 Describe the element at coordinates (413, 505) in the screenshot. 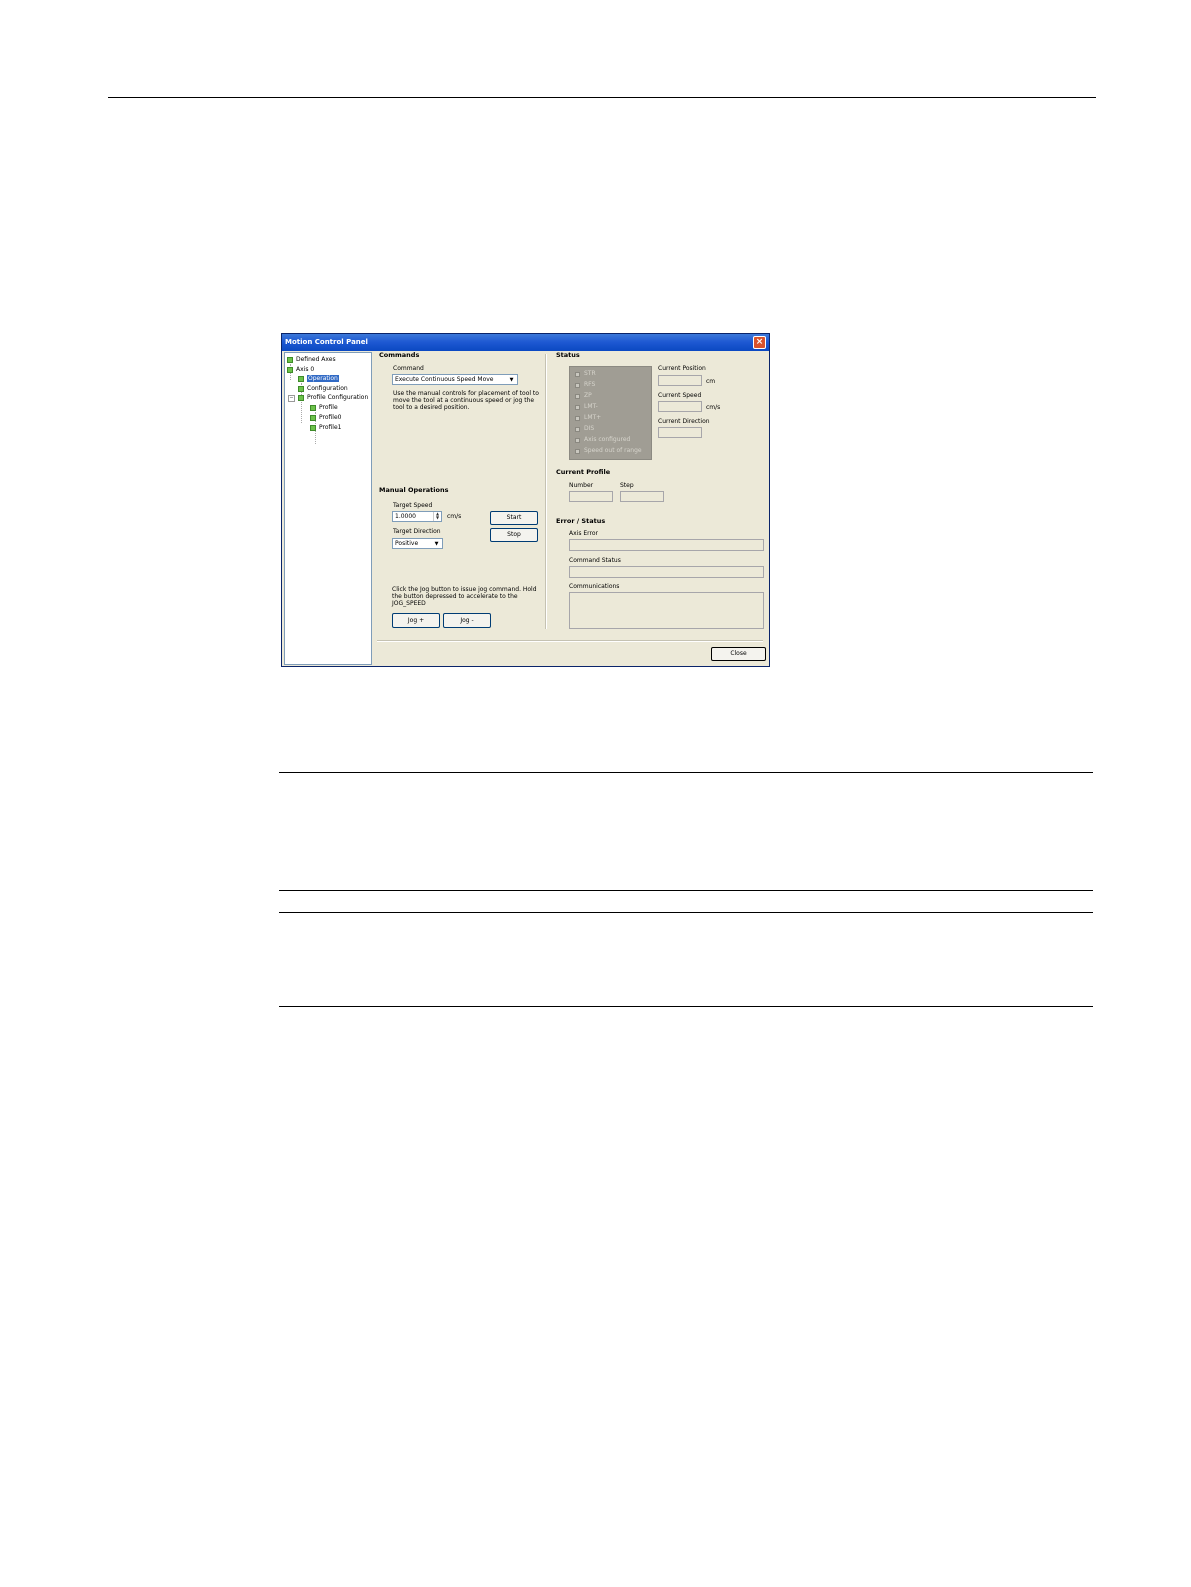

I see `target-speed-label: Target Speed` at that location.